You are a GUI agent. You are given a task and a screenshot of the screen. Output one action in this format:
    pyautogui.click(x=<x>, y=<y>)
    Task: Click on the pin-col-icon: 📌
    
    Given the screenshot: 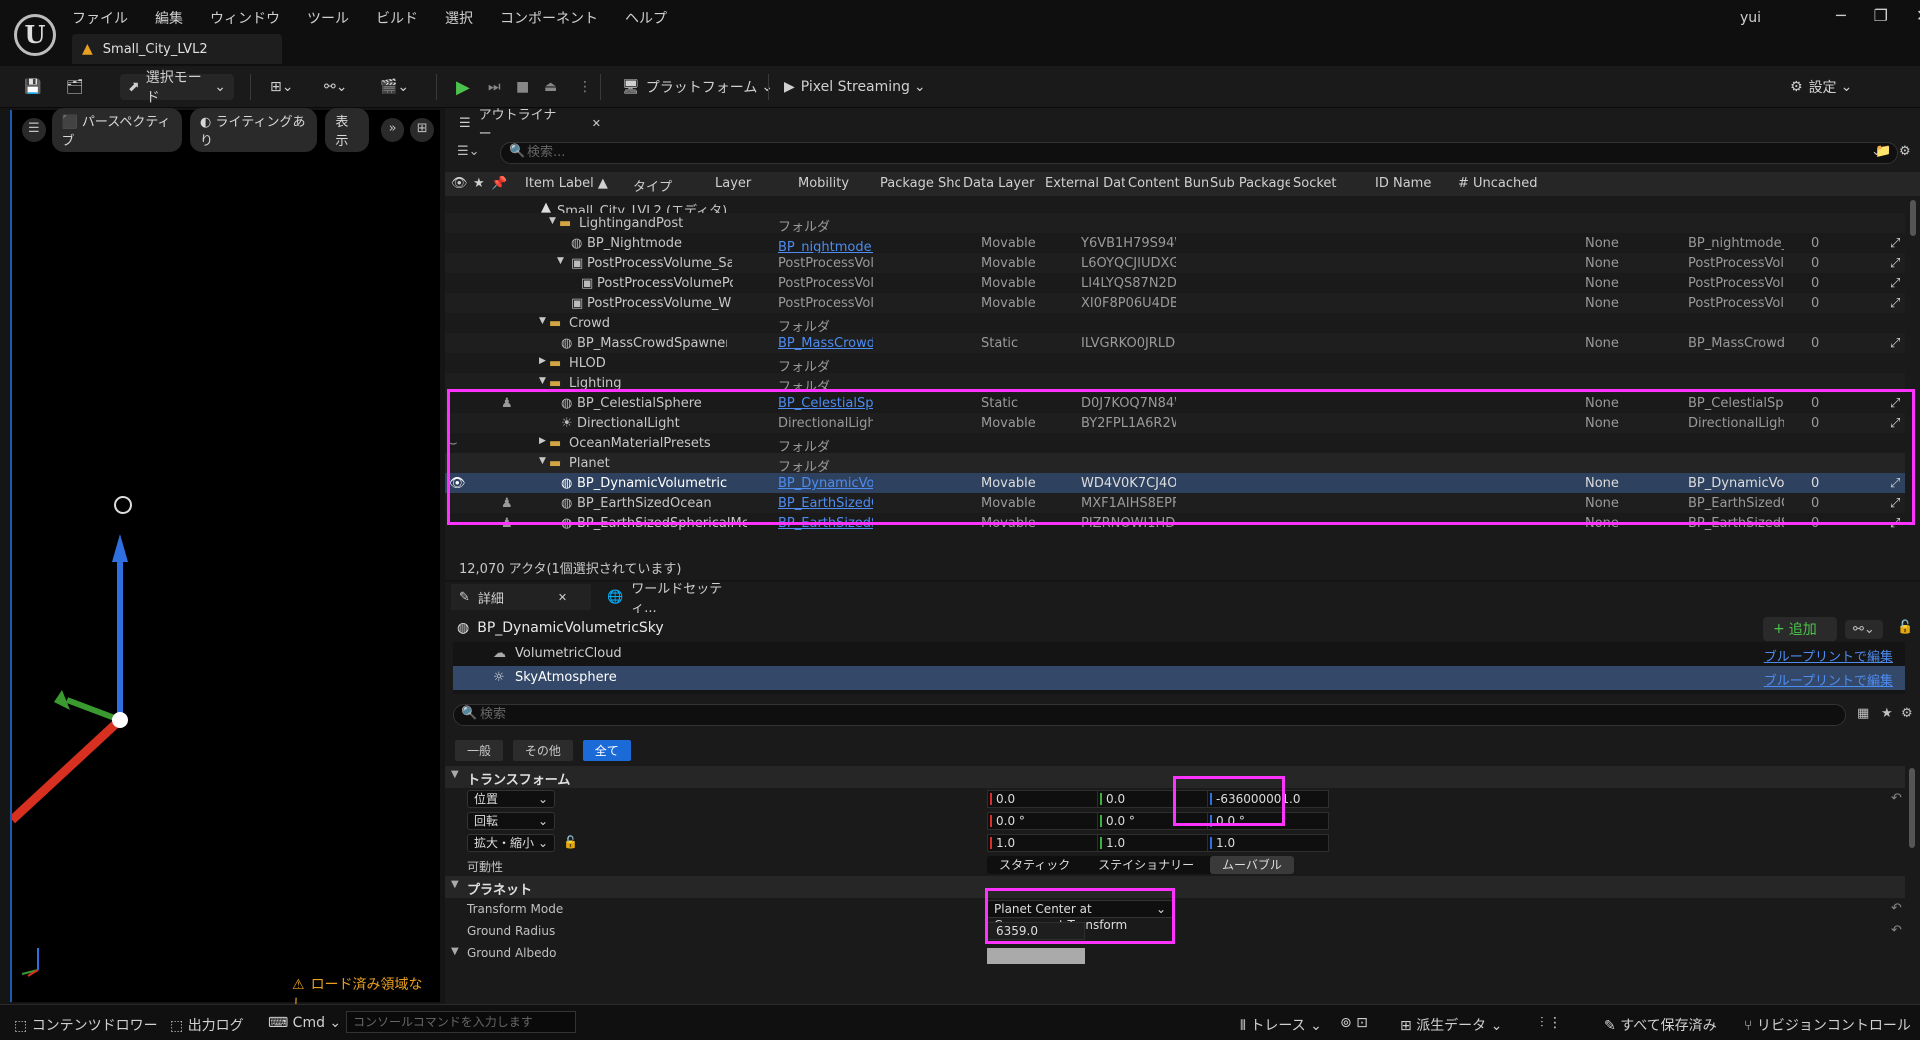 What is the action you would take?
    pyautogui.click(x=499, y=183)
    